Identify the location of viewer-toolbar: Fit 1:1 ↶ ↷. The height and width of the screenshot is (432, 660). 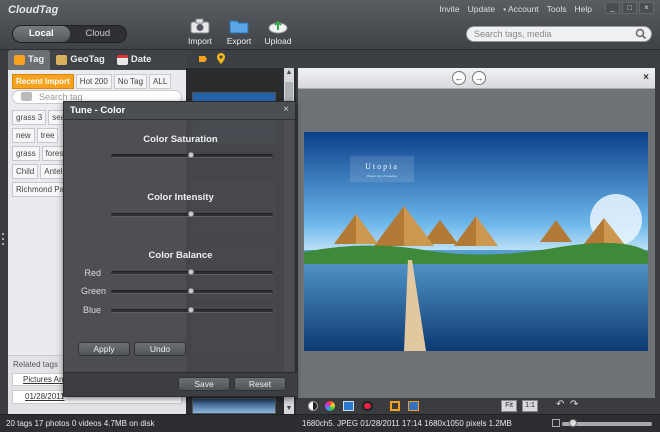
(476, 406).